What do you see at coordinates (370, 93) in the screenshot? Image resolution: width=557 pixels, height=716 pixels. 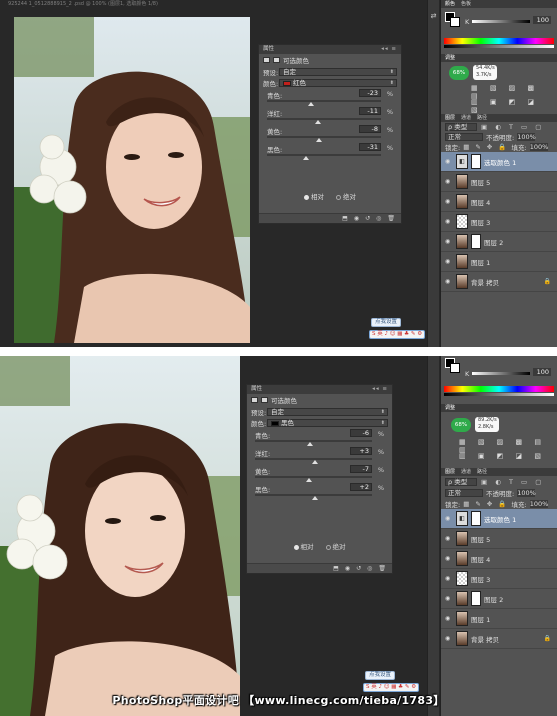 I see `slider-value-field: -23` at bounding box center [370, 93].